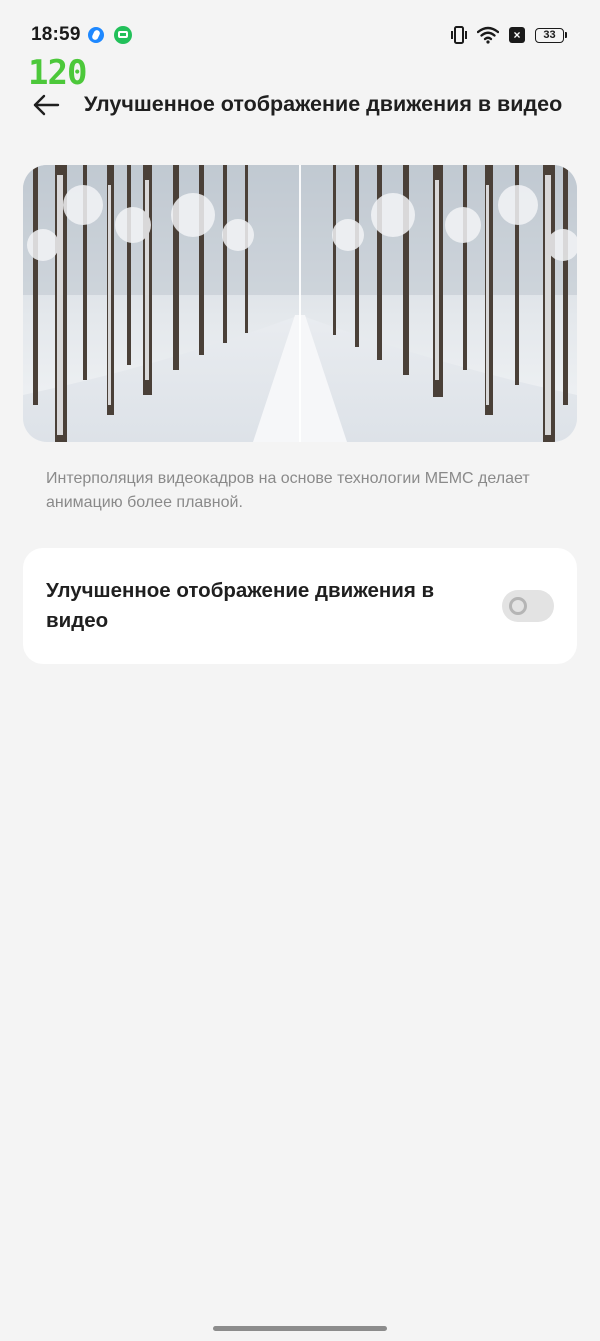 The width and height of the screenshot is (600, 1341). Describe the element at coordinates (518, 606) in the screenshot. I see `toggle-knob` at that location.